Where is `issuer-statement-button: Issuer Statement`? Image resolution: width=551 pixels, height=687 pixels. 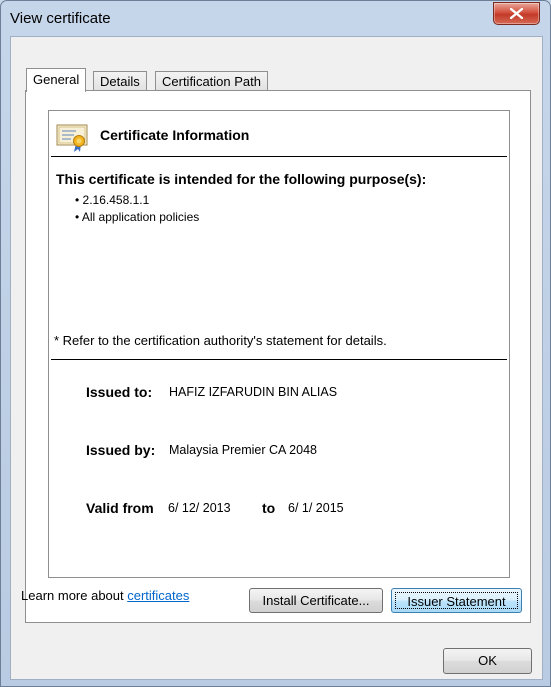 issuer-statement-button: Issuer Statement is located at coordinates (456, 600).